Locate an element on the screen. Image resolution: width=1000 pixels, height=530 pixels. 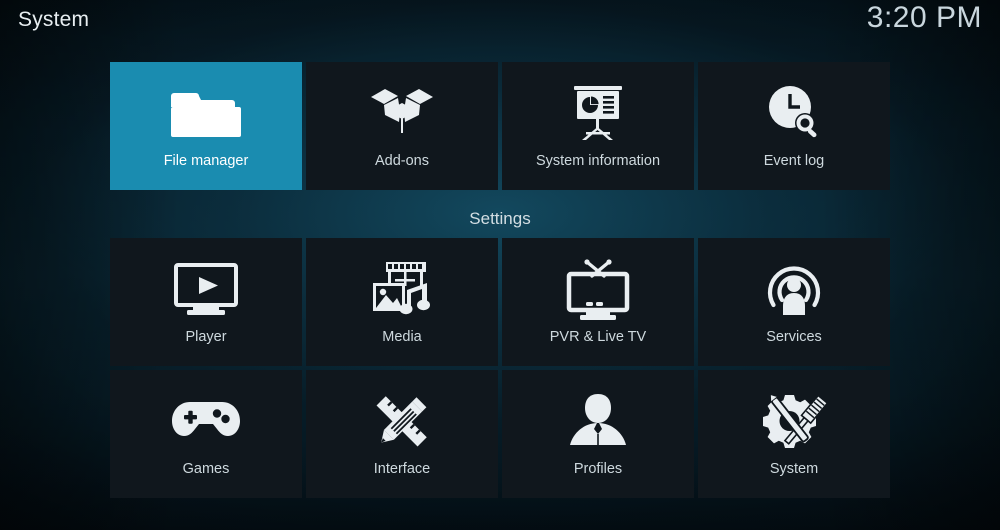
tile-pvr-live-tv: PVR & Live TV is located at coordinates (598, 302).